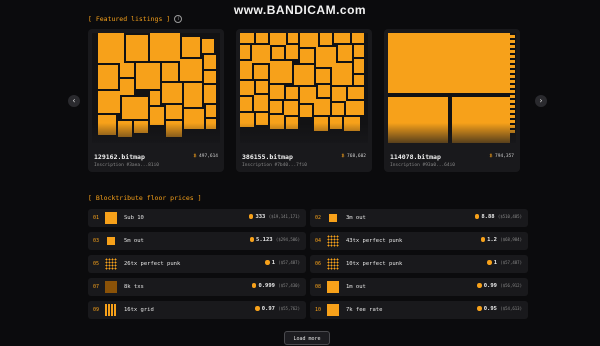  What do you see at coordinates (499, 309) in the screenshot?
I see `floor-price: 0.95 ($54,613)` at bounding box center [499, 309].